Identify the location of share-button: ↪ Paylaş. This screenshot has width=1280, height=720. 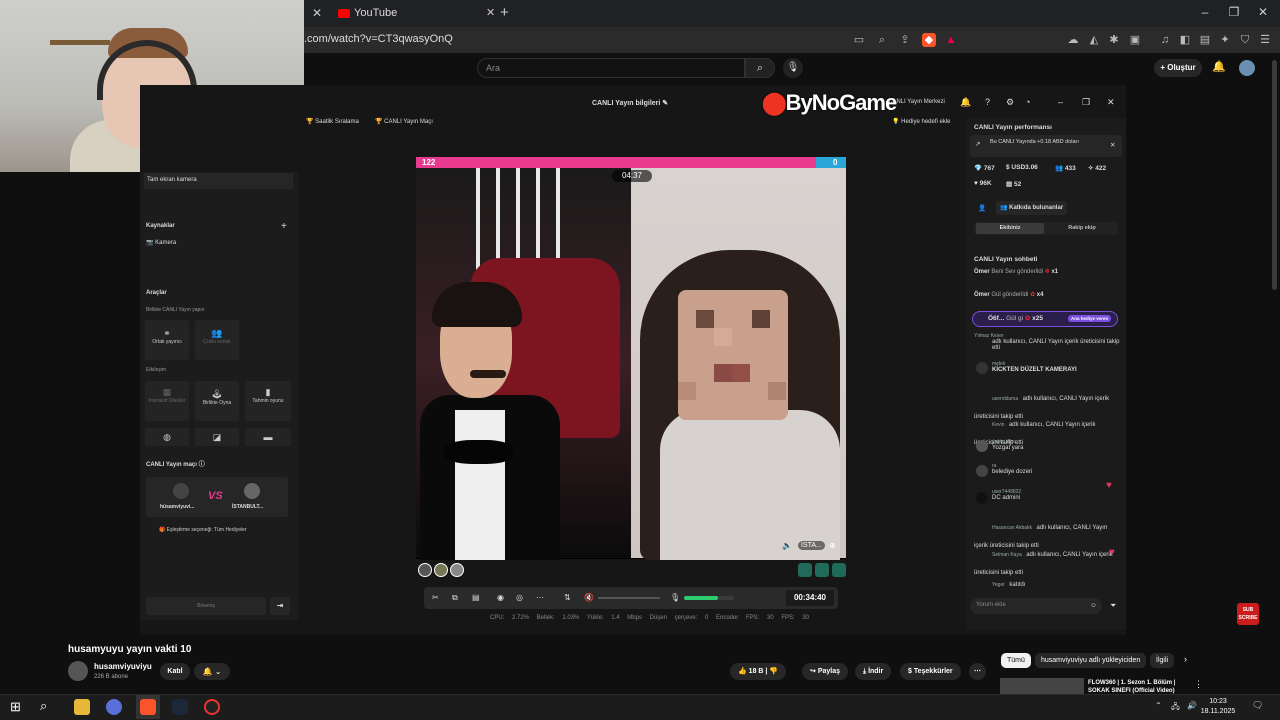
(825, 671).